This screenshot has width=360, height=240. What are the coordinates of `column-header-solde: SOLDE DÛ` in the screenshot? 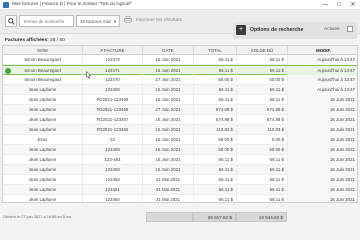 It's located at (262, 50).